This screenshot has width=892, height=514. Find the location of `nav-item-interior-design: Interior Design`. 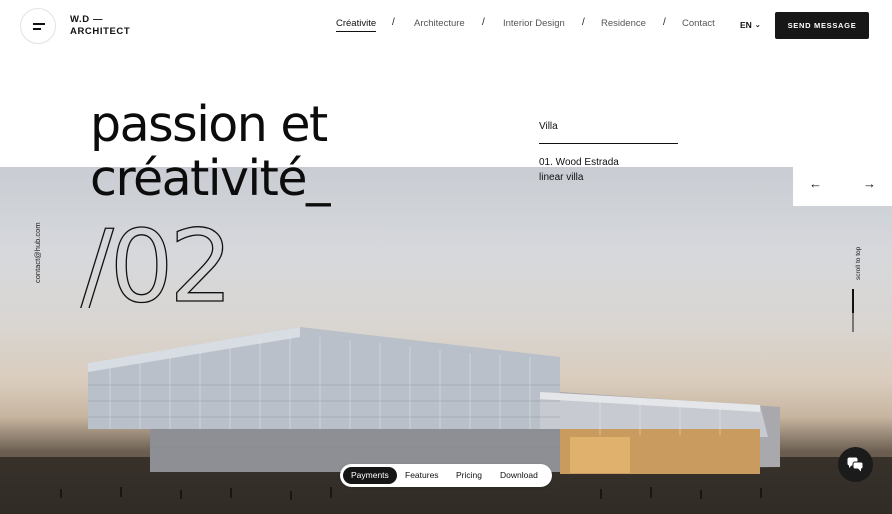

nav-item-interior-design: Interior Design is located at coordinates (534, 23).